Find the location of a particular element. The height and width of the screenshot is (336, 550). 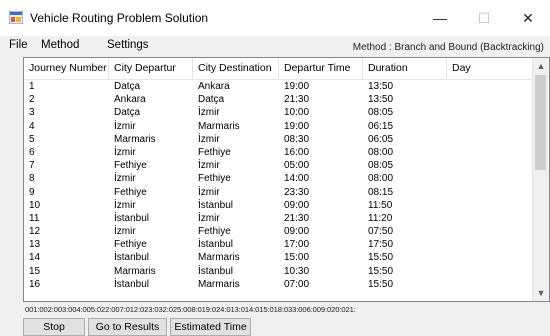

column-header: Duration is located at coordinates (405, 68).